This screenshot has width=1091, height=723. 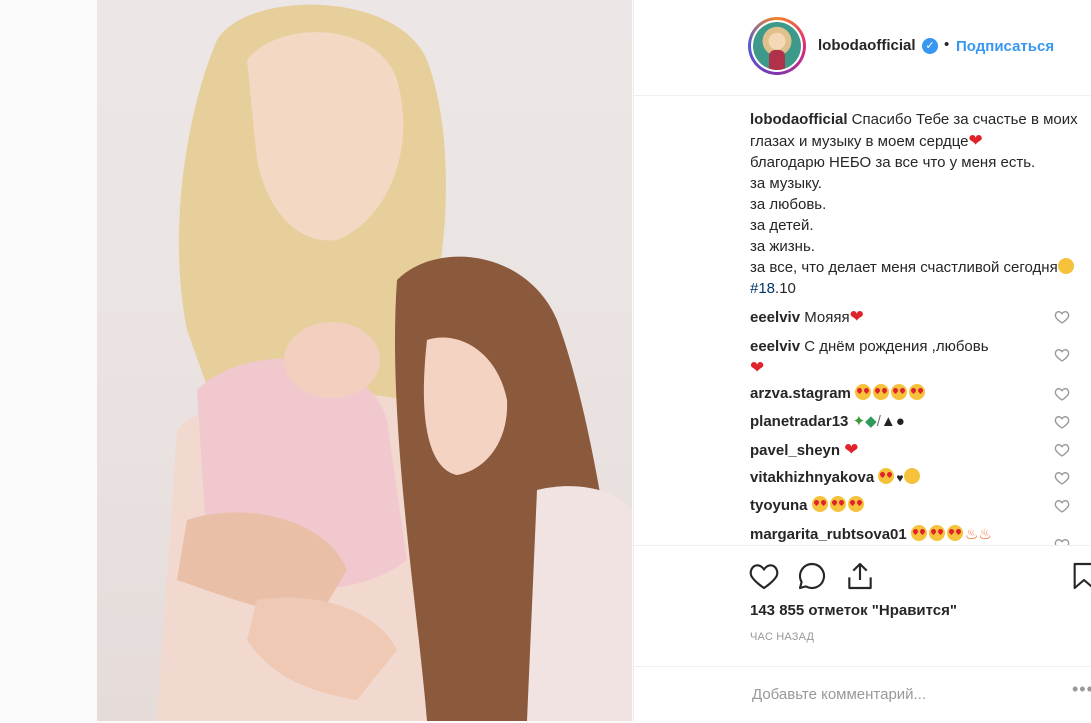 I want to click on bomb-icon: ●, so click(x=900, y=421).